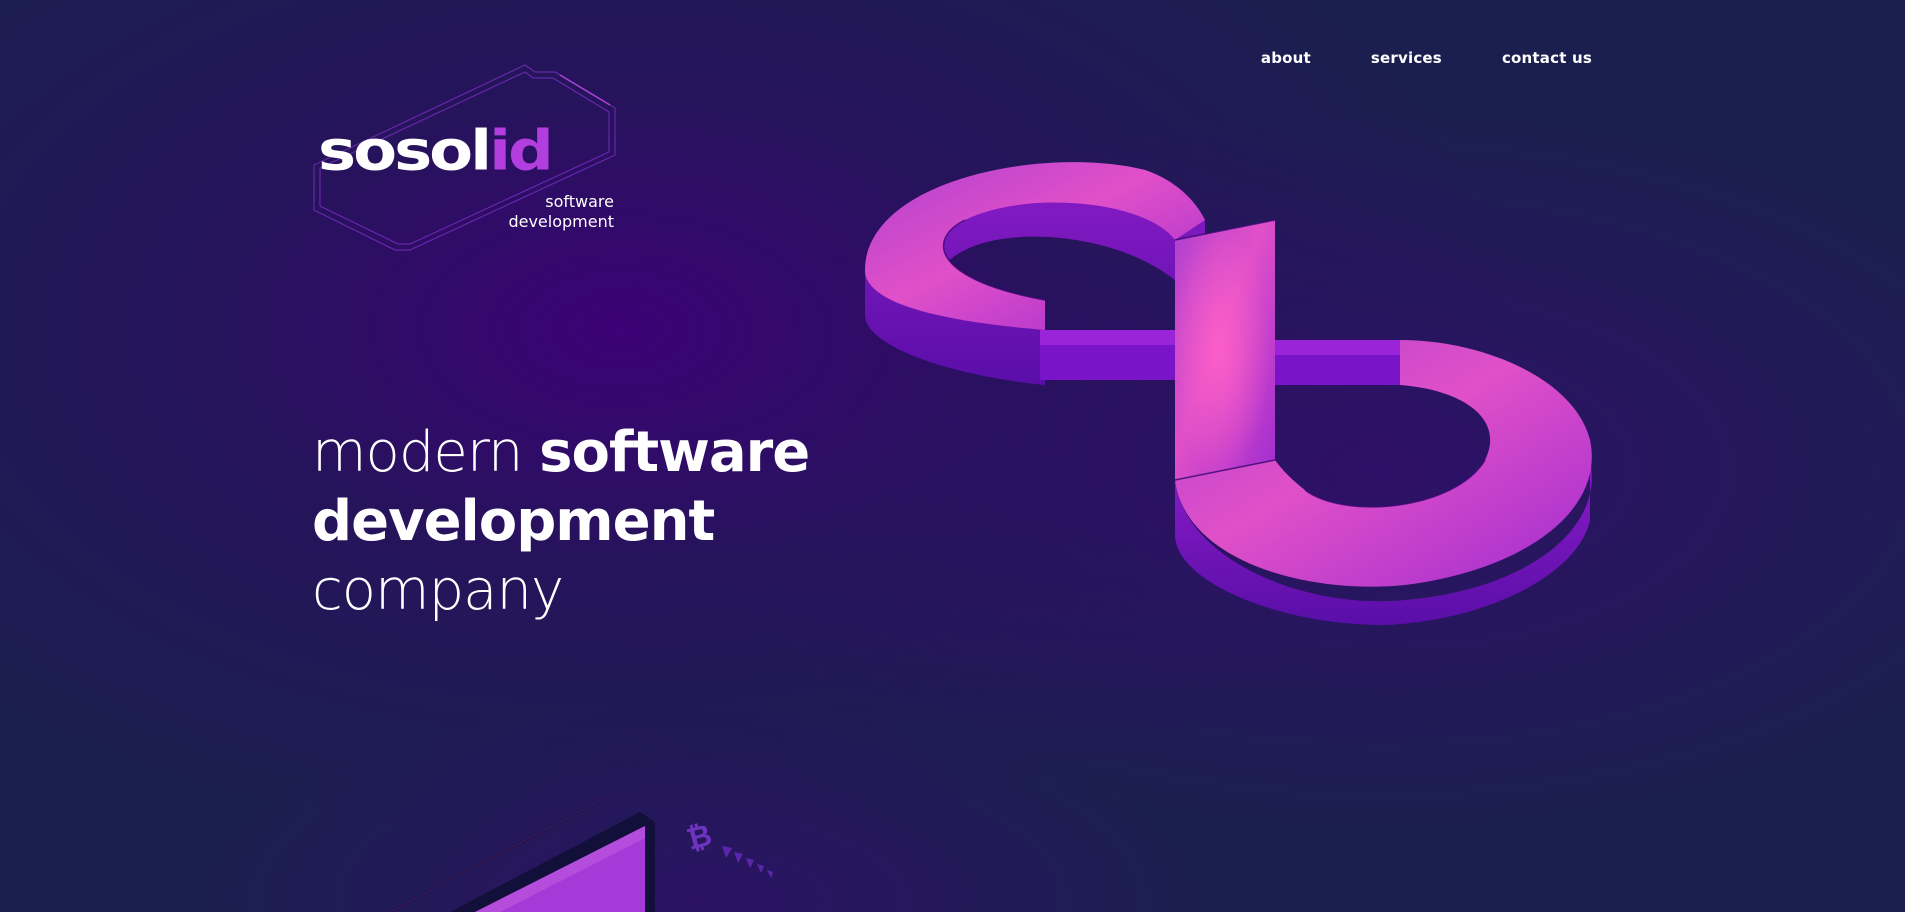 This screenshot has width=1905, height=912. What do you see at coordinates (579, 201) in the screenshot?
I see `logo-tagline-line1: software` at bounding box center [579, 201].